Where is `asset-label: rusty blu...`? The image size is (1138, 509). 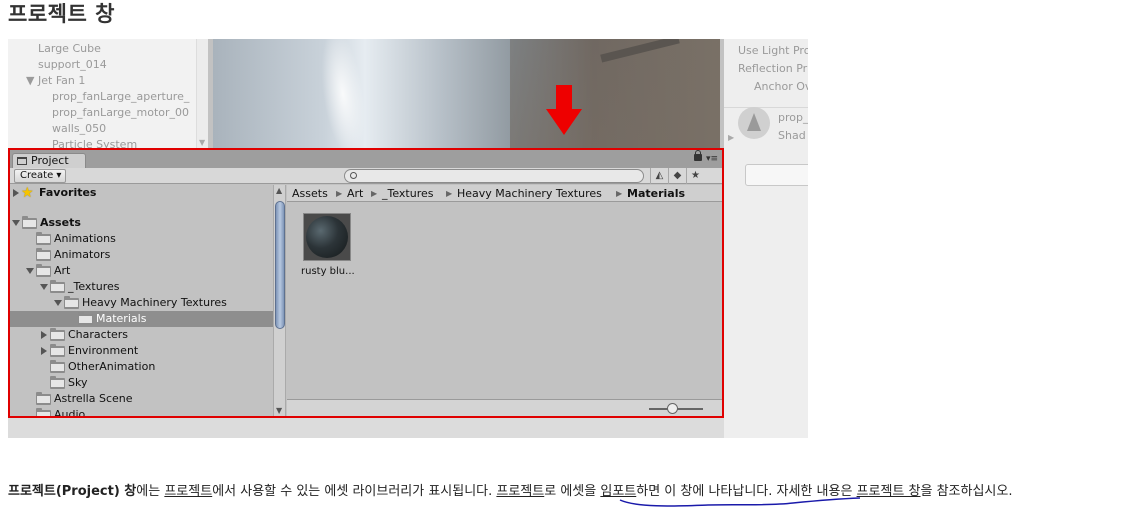 asset-label: rusty blu... is located at coordinates (328, 271).